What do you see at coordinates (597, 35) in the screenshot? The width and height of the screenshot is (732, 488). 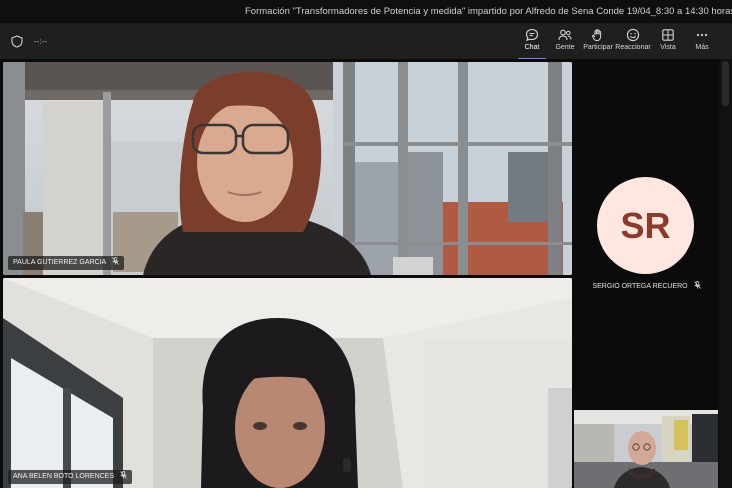 I see `raise-hand-icon` at bounding box center [597, 35].